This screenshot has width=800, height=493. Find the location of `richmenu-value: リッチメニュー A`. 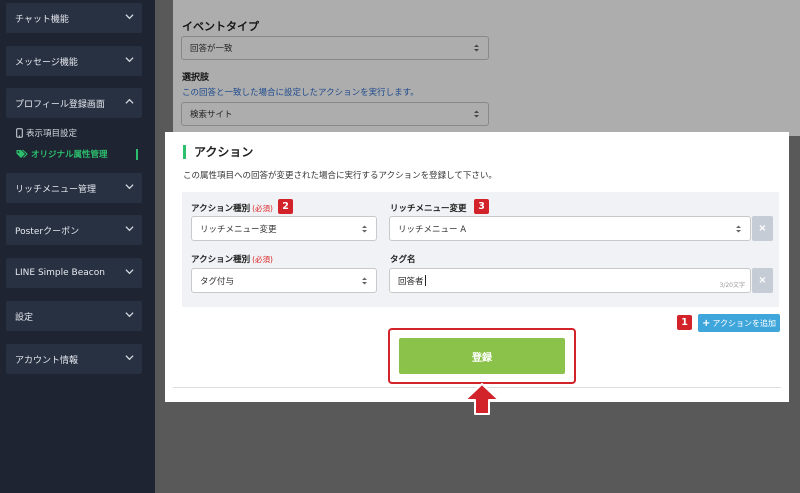

richmenu-value: リッチメニュー A is located at coordinates (432, 229).